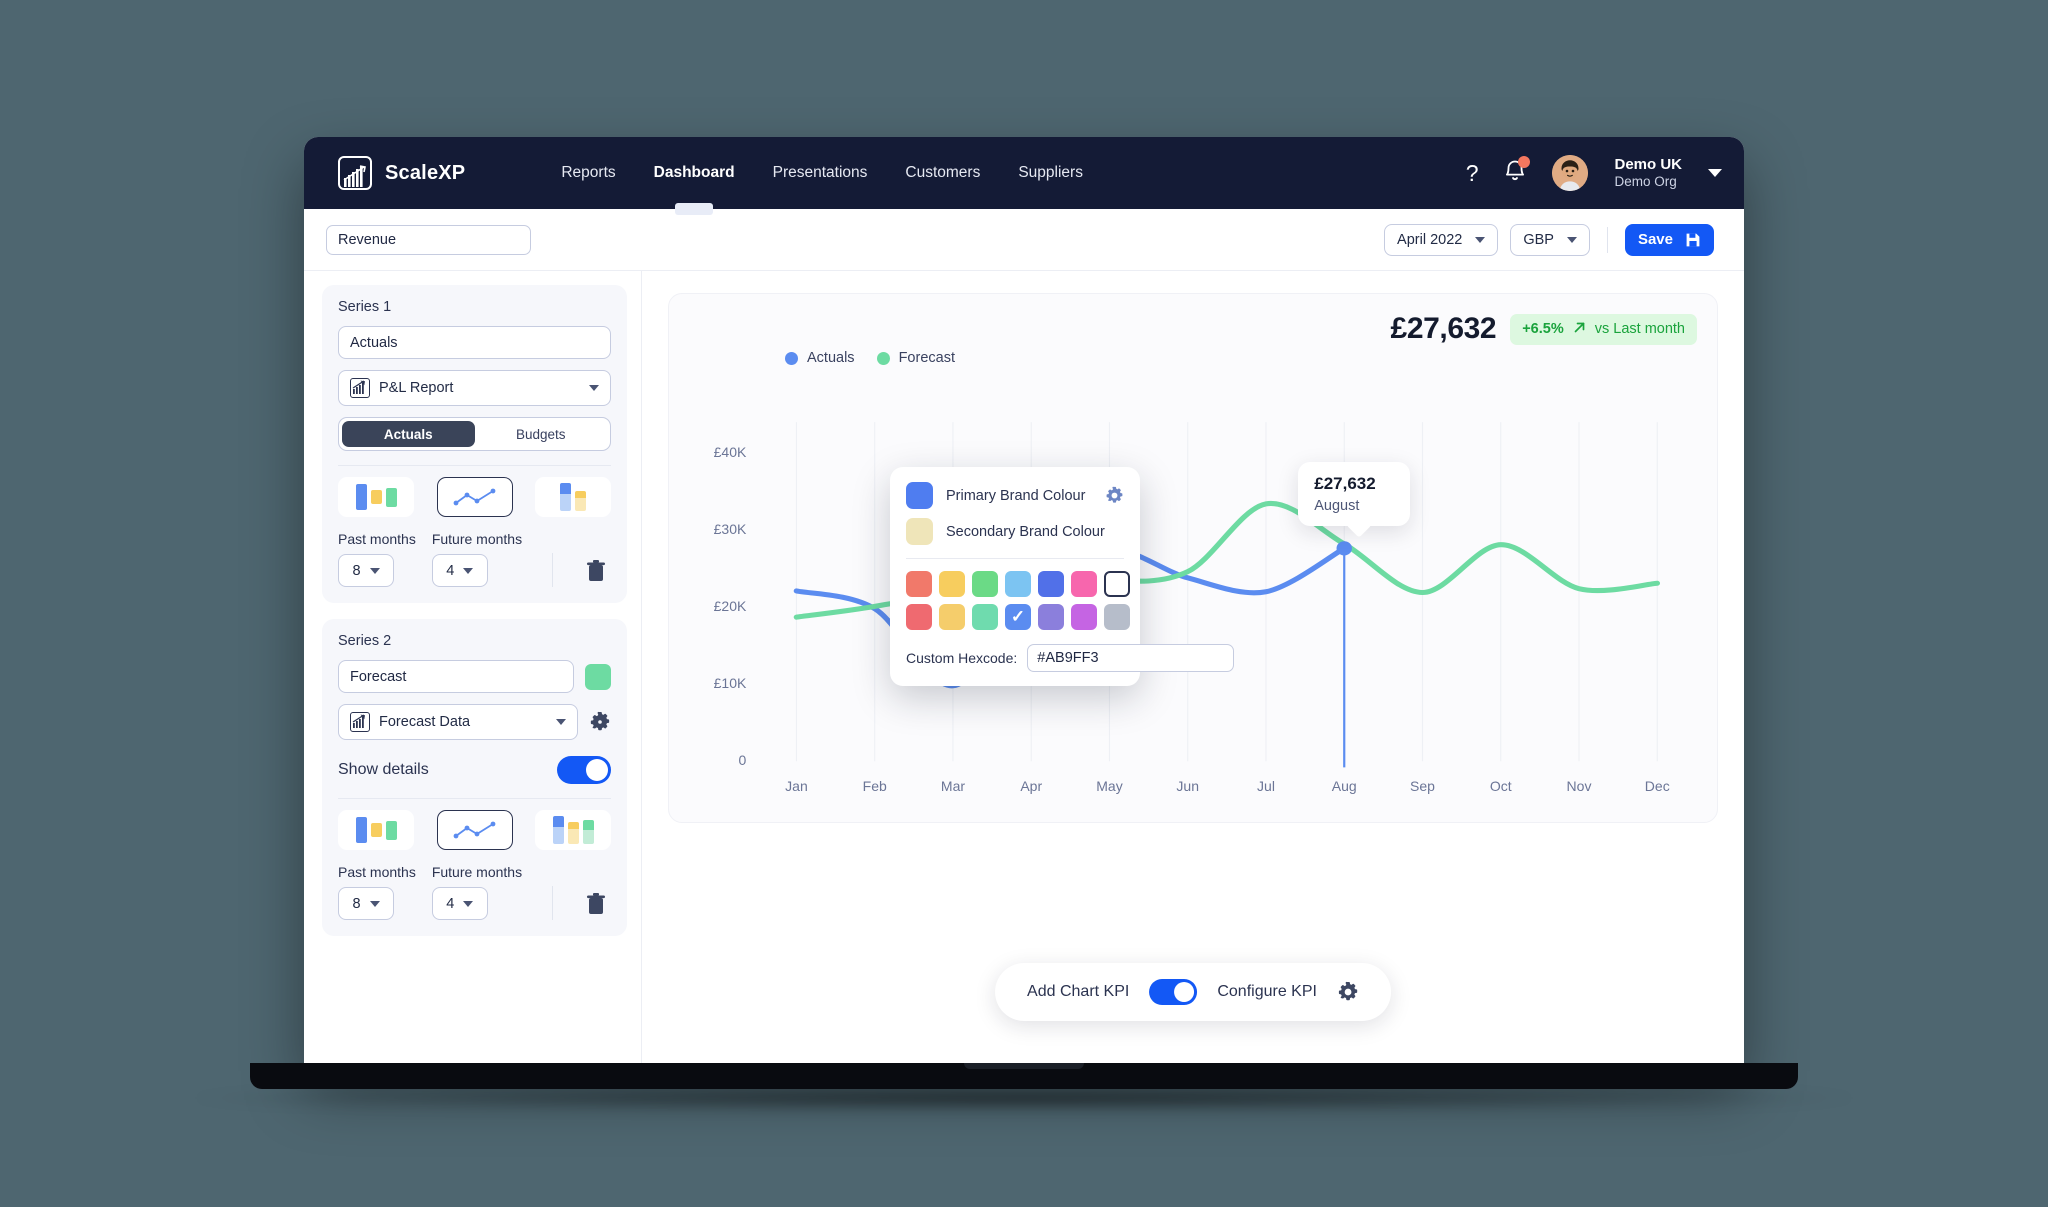 This screenshot has width=2048, height=1207. What do you see at coordinates (428, 239) in the screenshot?
I see `chart-title-input` at bounding box center [428, 239].